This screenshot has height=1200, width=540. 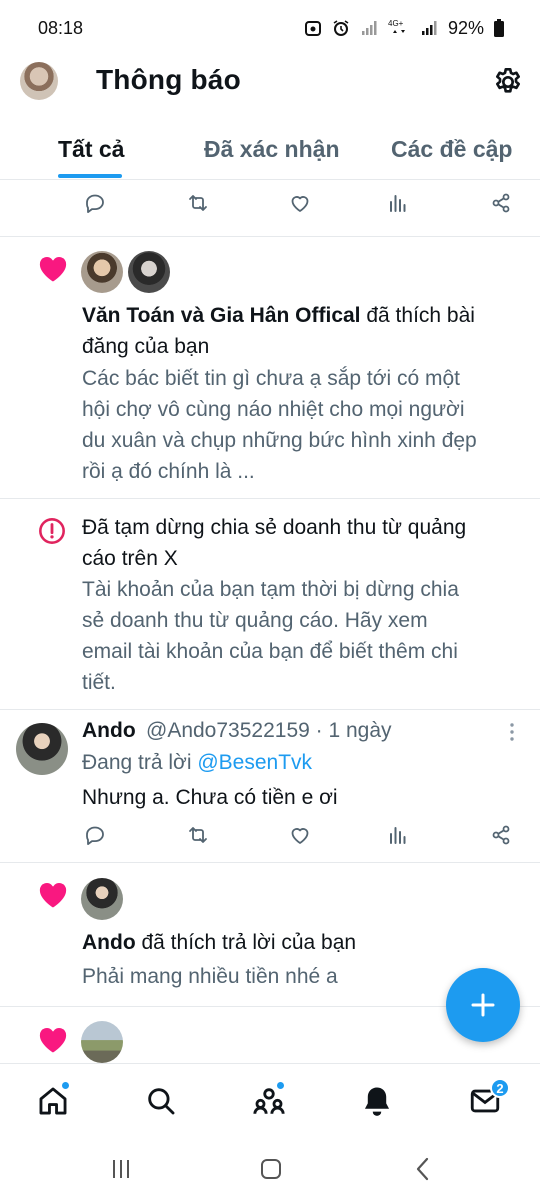 I want to click on network-4g-icon: 4G+, so click(x=396, y=26).